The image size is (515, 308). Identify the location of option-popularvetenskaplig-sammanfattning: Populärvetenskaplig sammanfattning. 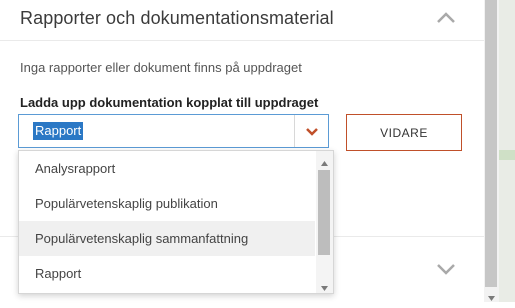
(167, 238).